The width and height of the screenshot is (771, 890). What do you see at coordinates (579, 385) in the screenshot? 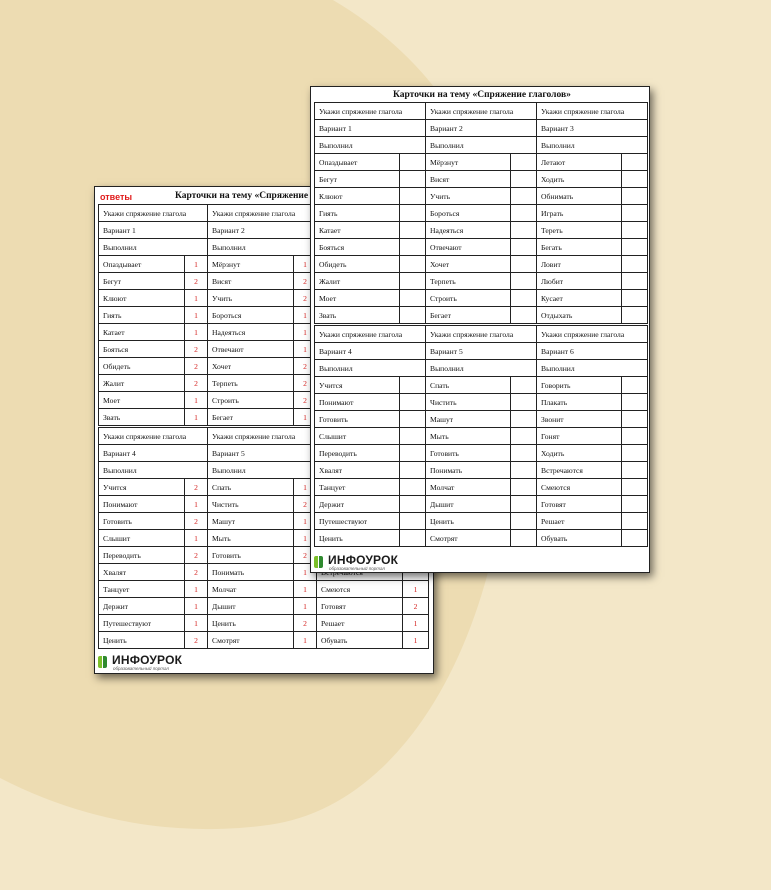
I see `verb-cell: Говорить` at bounding box center [579, 385].